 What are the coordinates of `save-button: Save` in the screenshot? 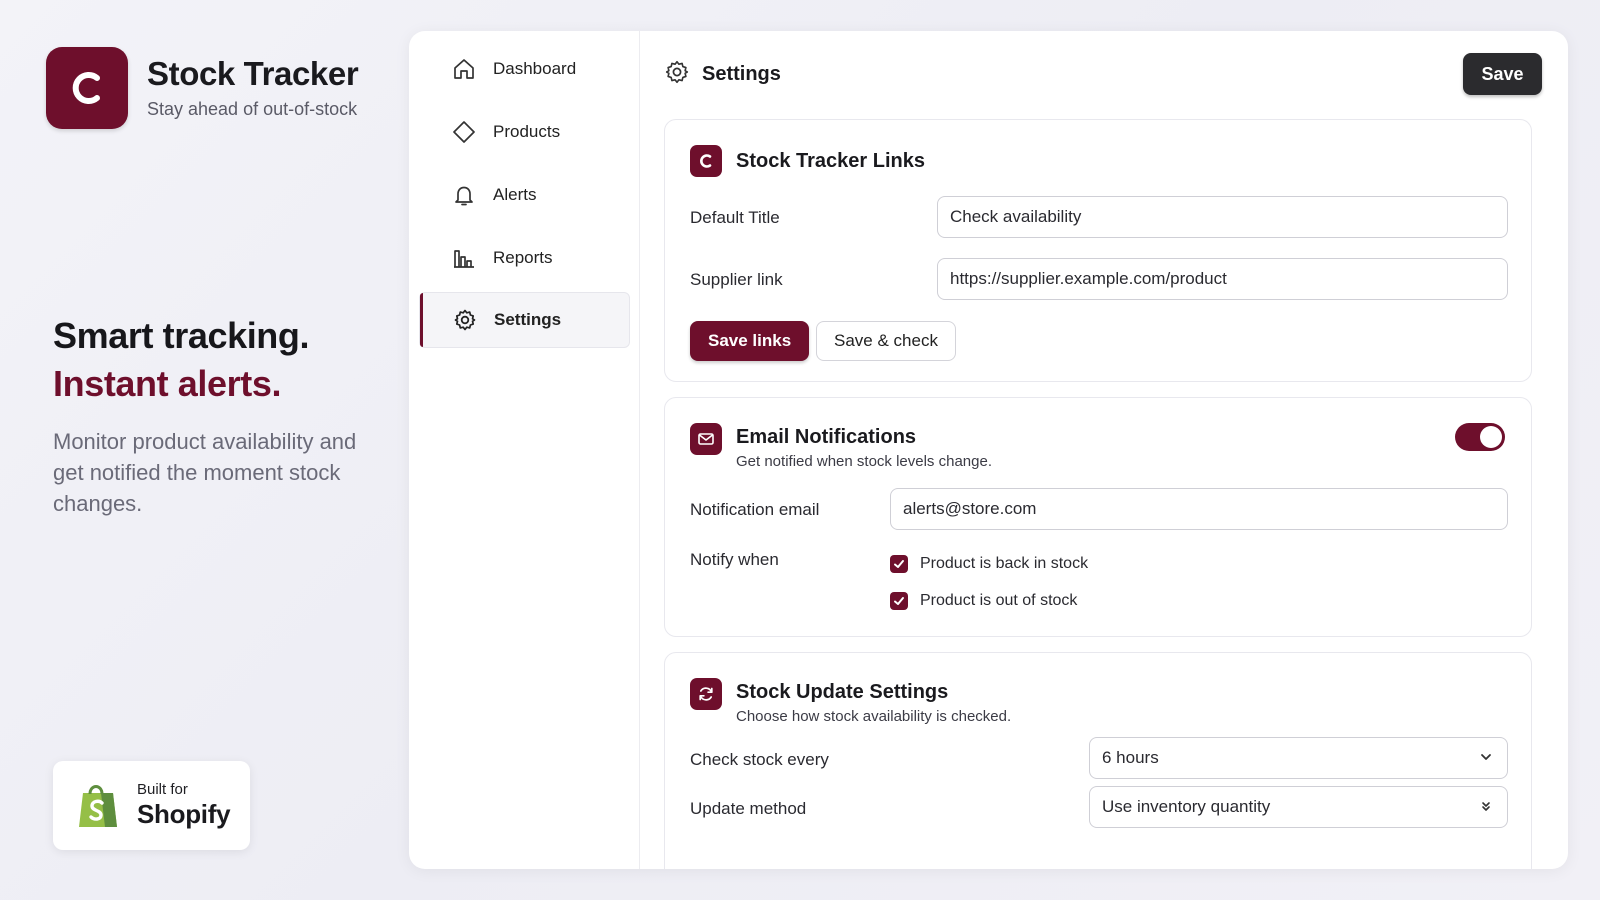 It's located at (1502, 74).